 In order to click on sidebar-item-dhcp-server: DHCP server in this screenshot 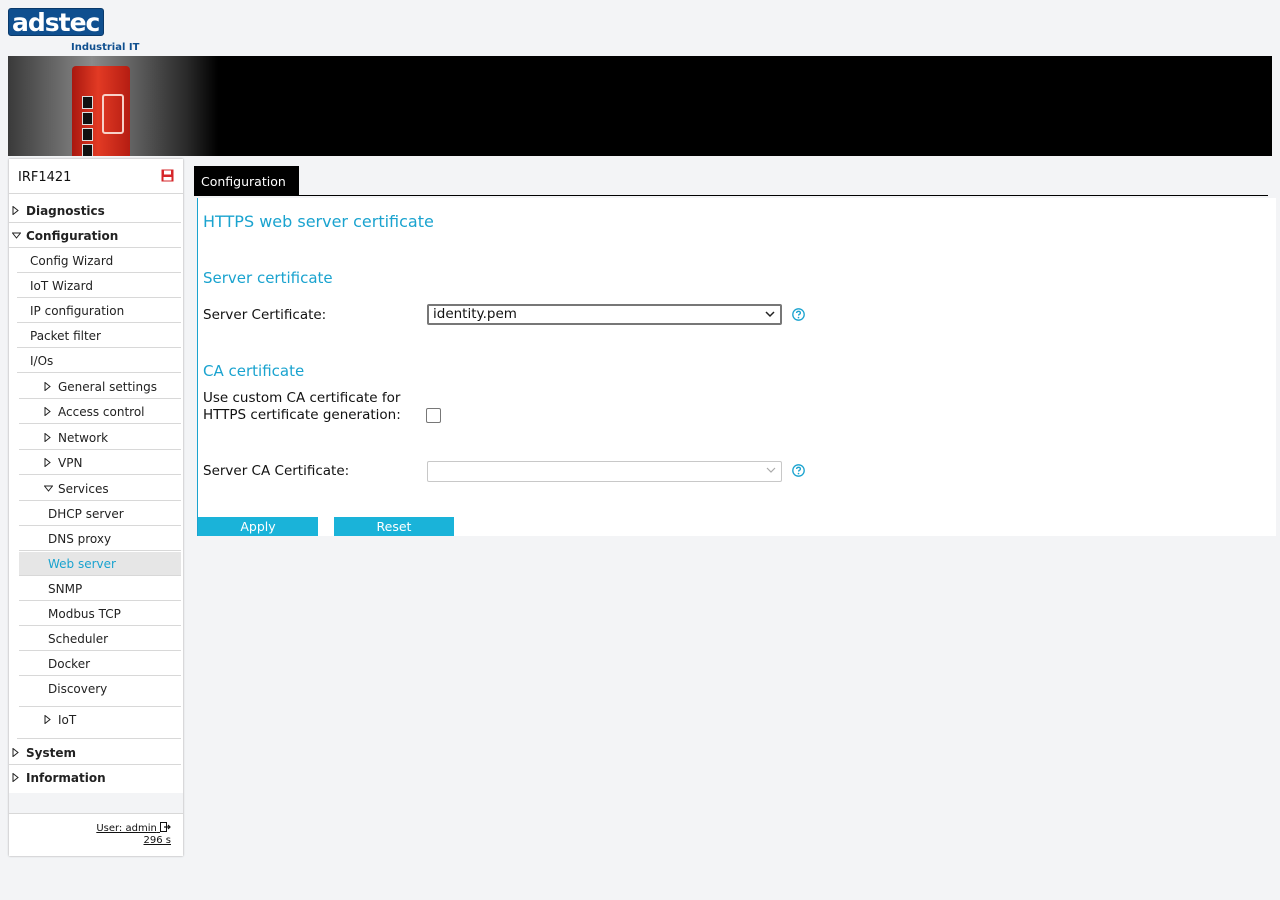, I will do `click(100, 514)`.